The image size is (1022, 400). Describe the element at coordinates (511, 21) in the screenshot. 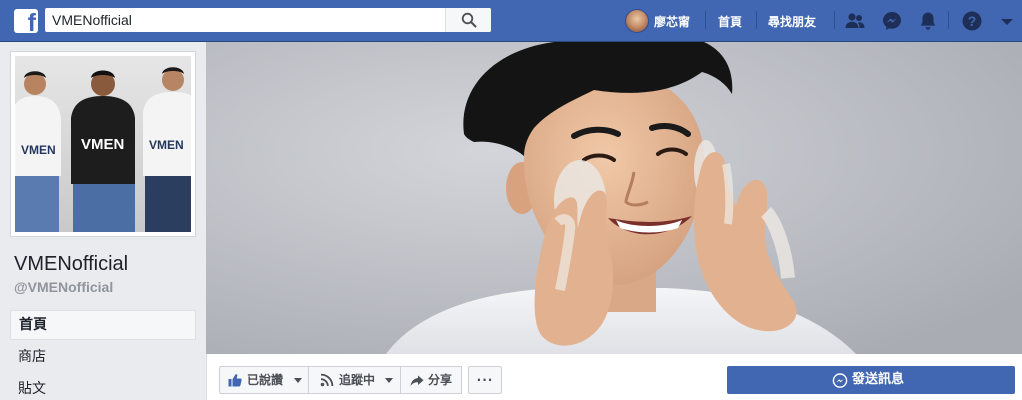

I see `top-navigation-bar: f 廖芯甯 首頁 尋找朋友 ?` at that location.